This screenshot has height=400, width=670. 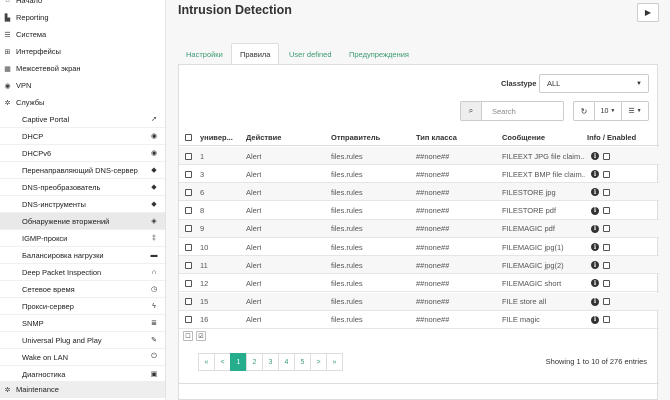 I want to click on page-button: 2, so click(x=254, y=362).